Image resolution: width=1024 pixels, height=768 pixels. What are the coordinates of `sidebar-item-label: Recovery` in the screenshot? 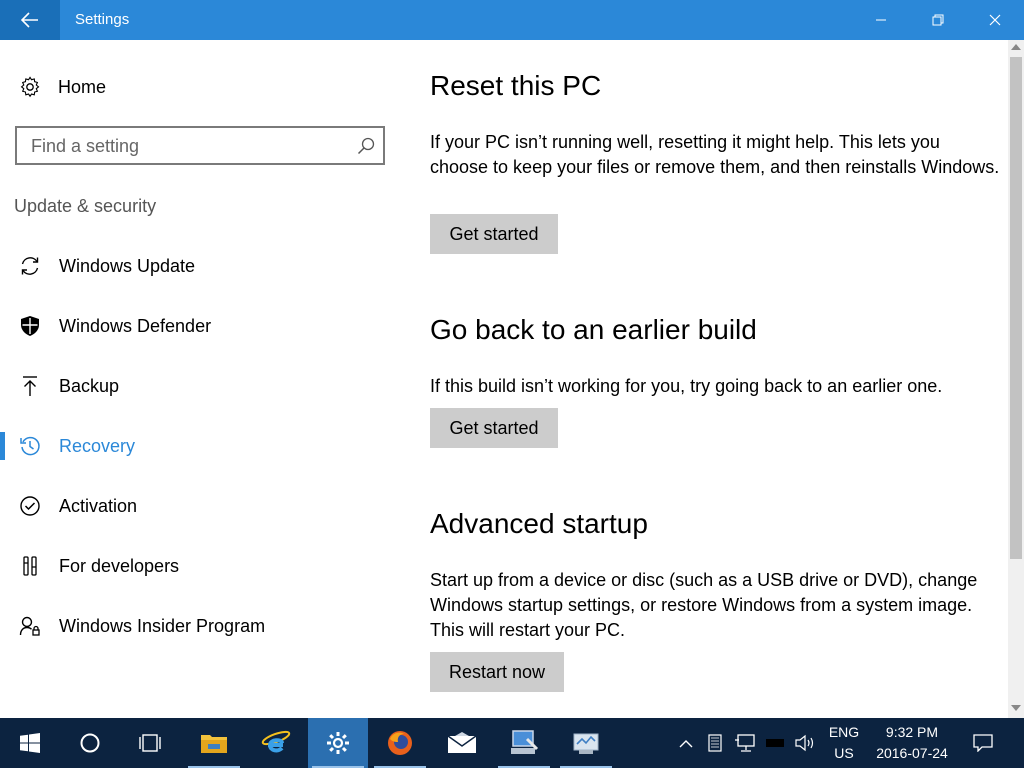 It's located at (97, 445).